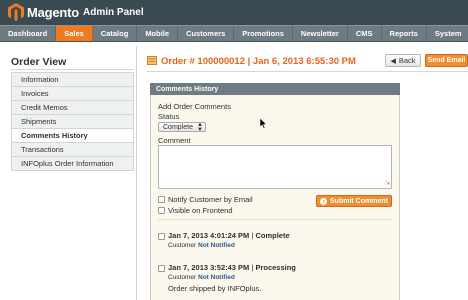 The width and height of the screenshot is (468, 300). I want to click on history-separator, so click(275, 219).